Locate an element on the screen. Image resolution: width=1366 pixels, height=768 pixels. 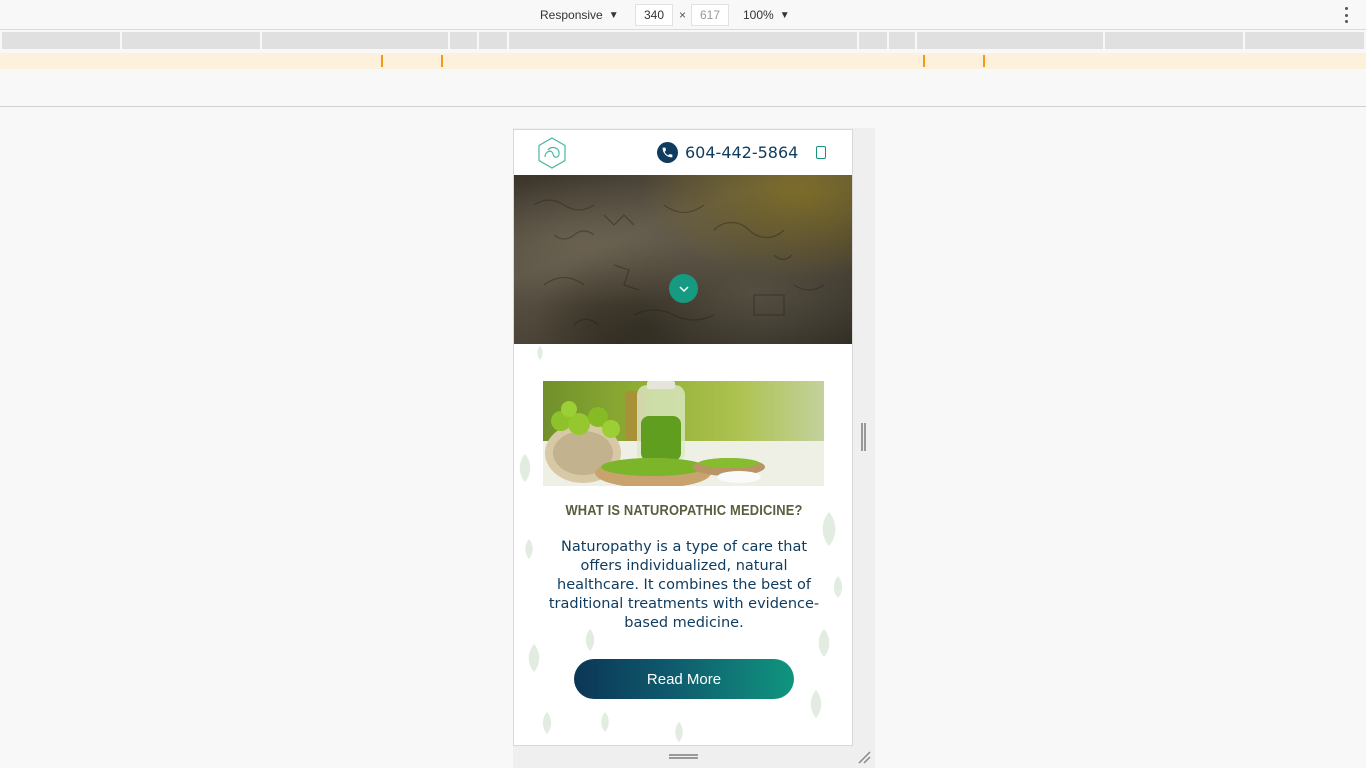
site-header: 604-442-5864 is located at coordinates (683, 152).